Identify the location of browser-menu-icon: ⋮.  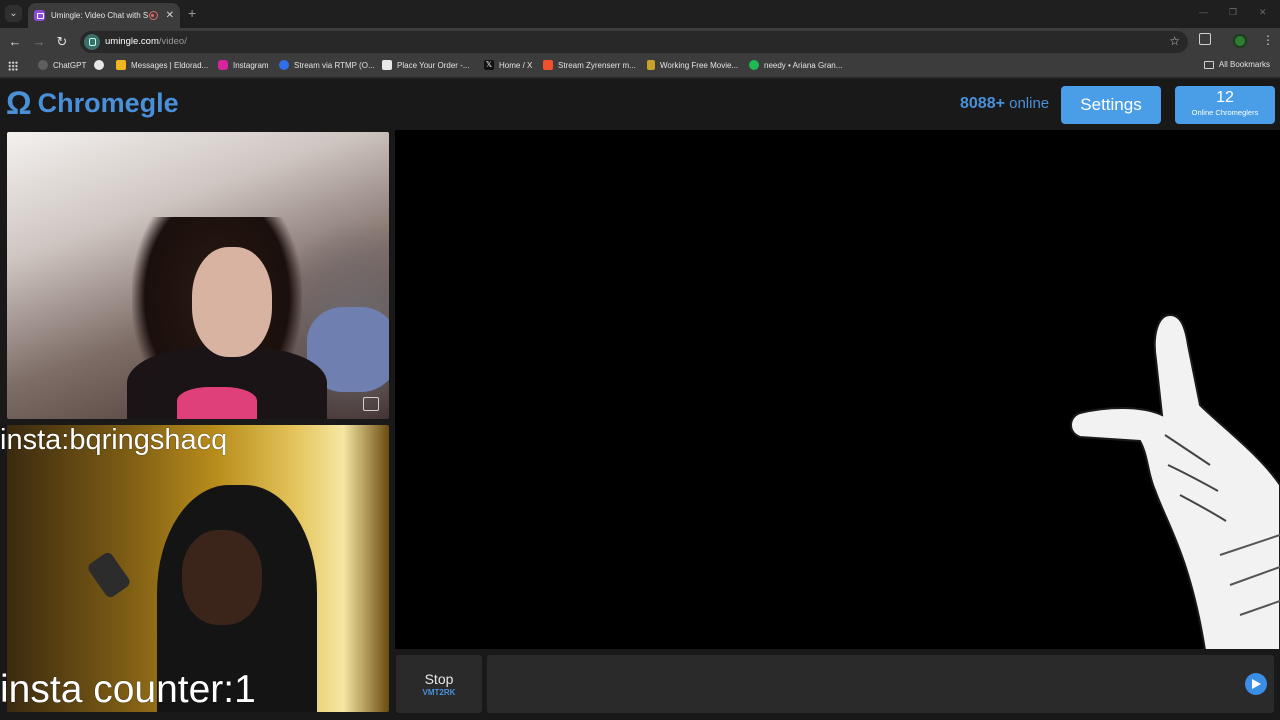
(1268, 40).